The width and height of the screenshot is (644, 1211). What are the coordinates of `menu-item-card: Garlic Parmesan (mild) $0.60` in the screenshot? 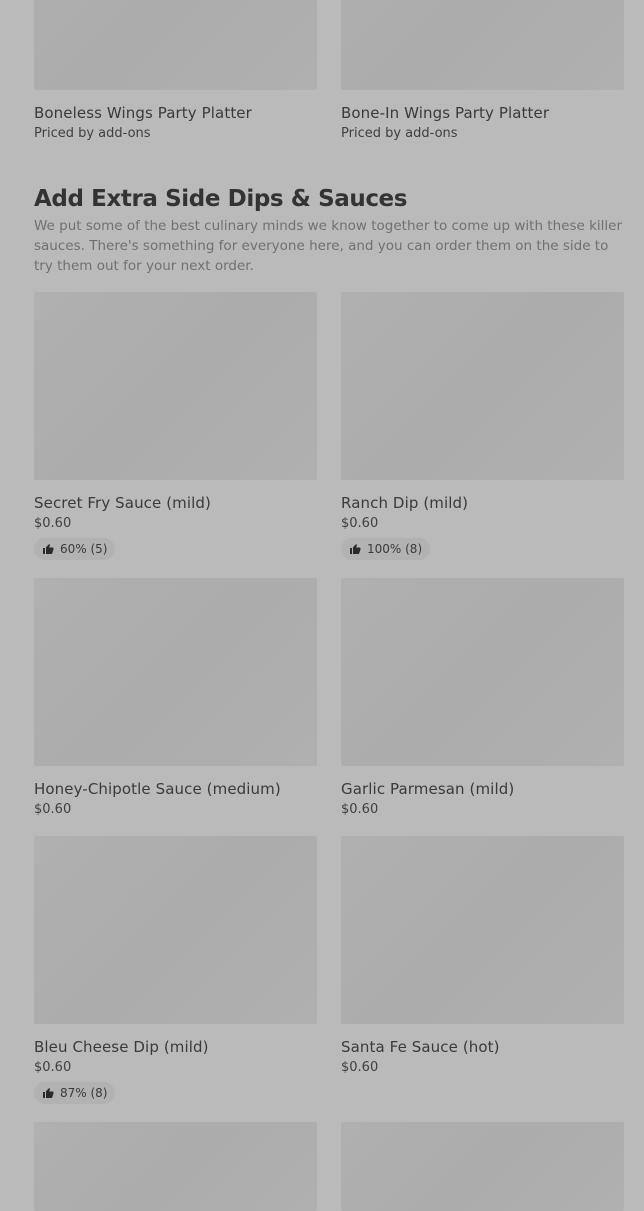 It's located at (482, 698).